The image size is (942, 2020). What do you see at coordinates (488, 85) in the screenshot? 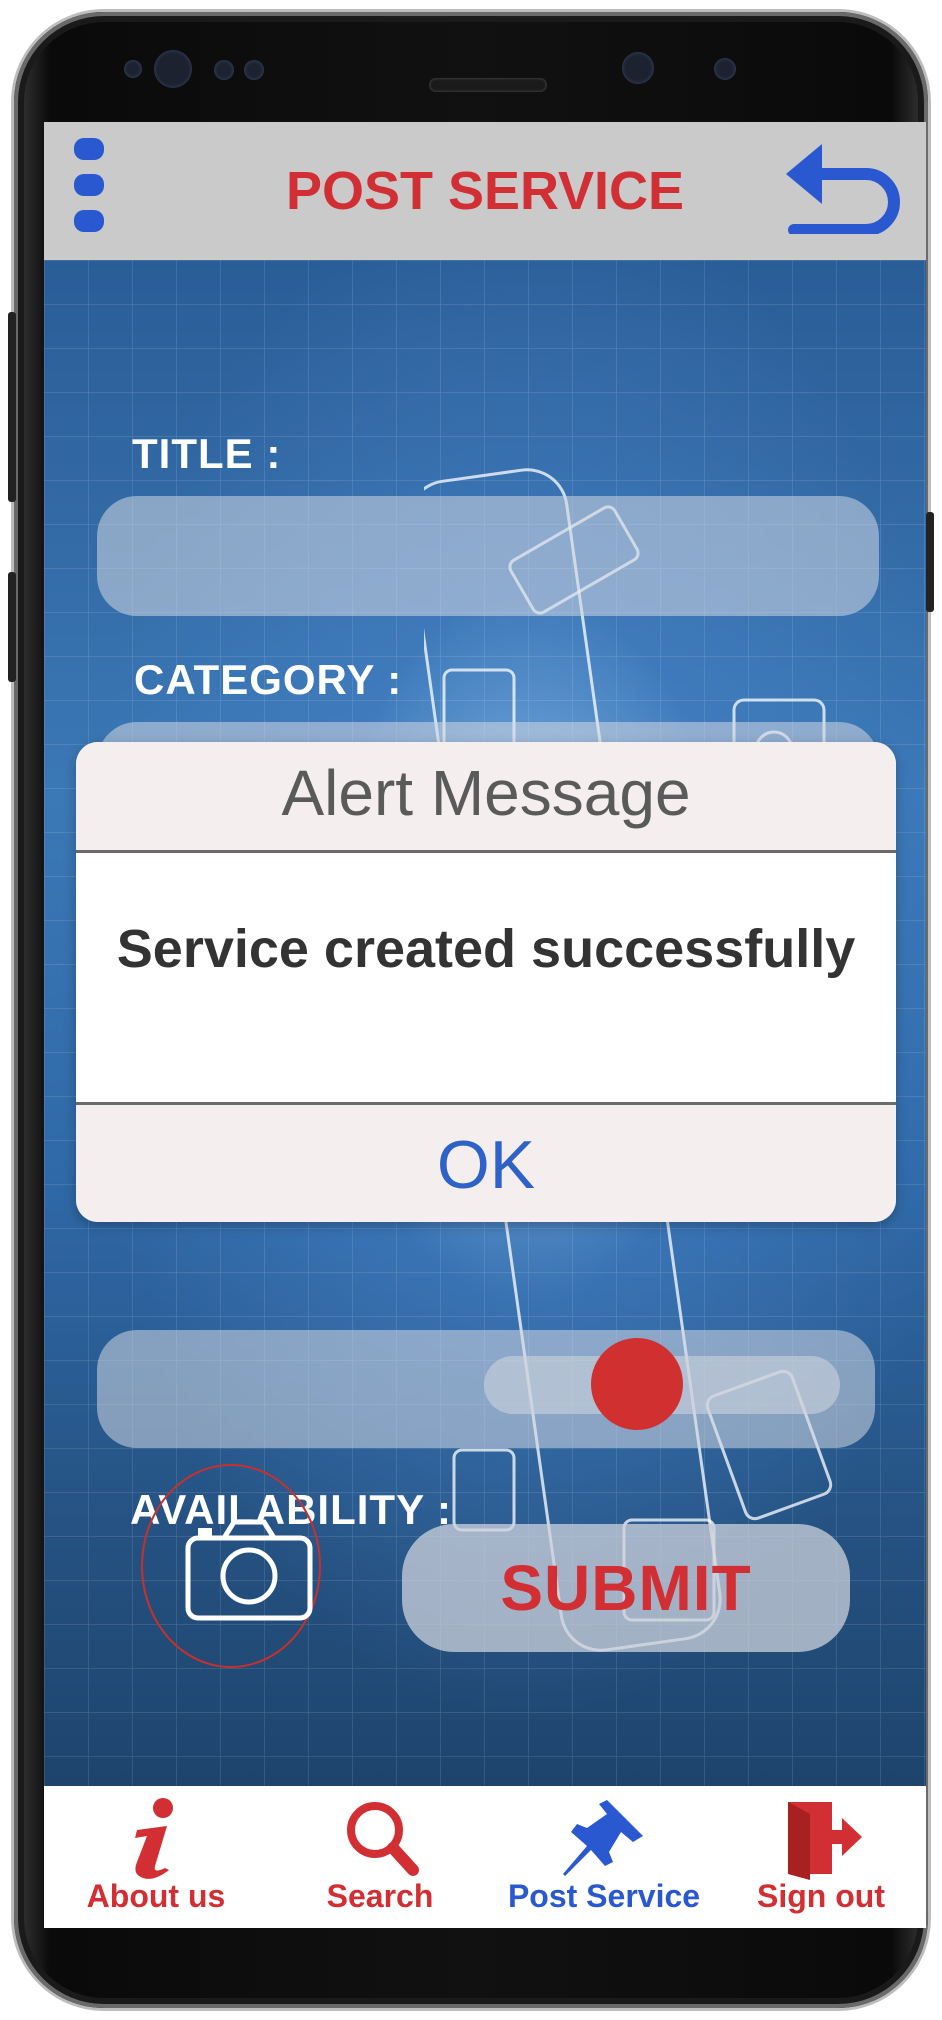
I see `earpiece-speaker` at bounding box center [488, 85].